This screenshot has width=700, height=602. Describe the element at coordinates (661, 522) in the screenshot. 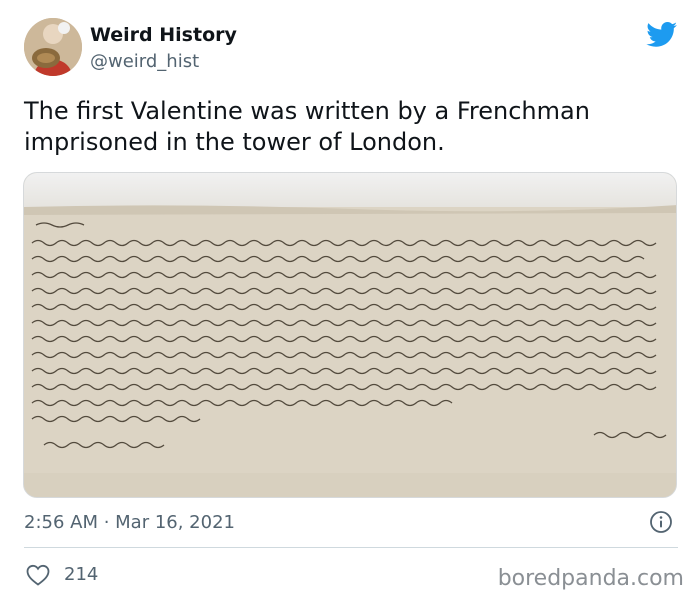

I see `info-icon` at that location.